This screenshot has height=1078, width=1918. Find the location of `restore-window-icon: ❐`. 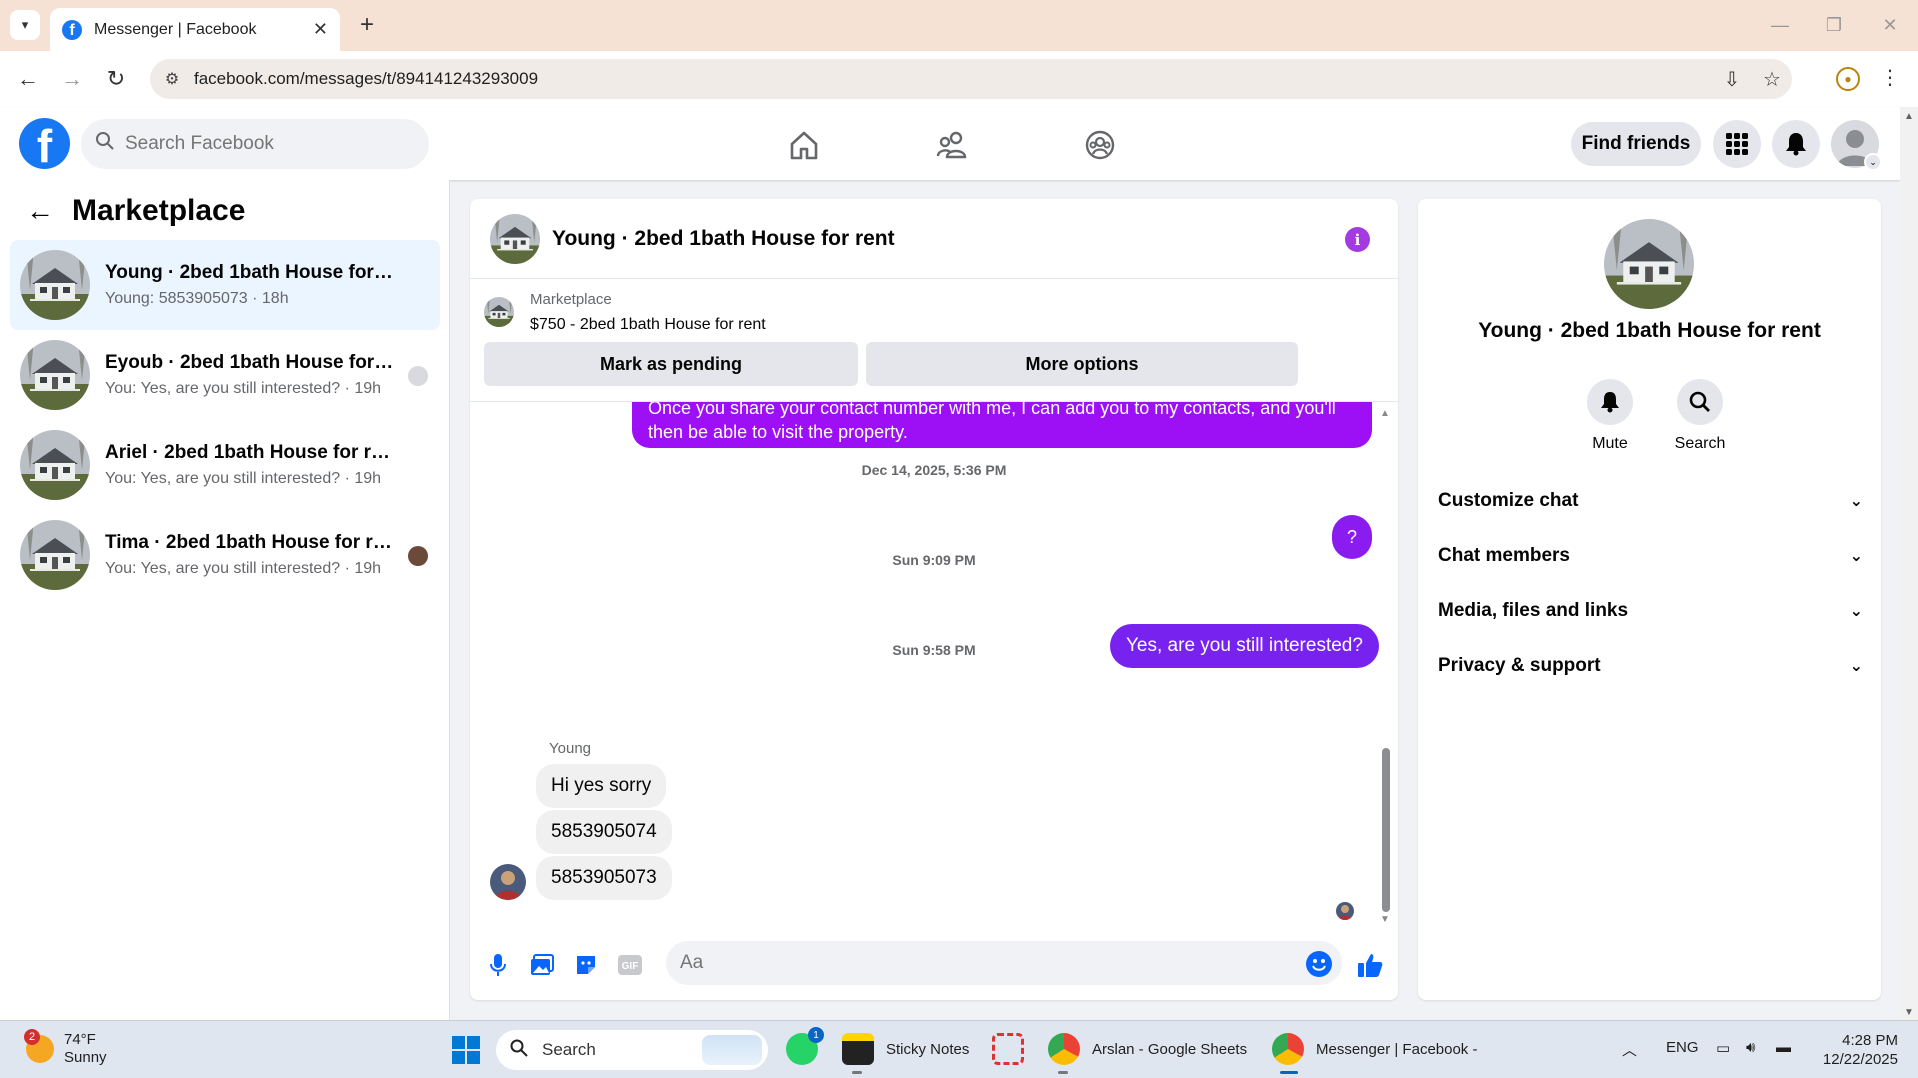

restore-window-icon: ❐ is located at coordinates (1834, 25).